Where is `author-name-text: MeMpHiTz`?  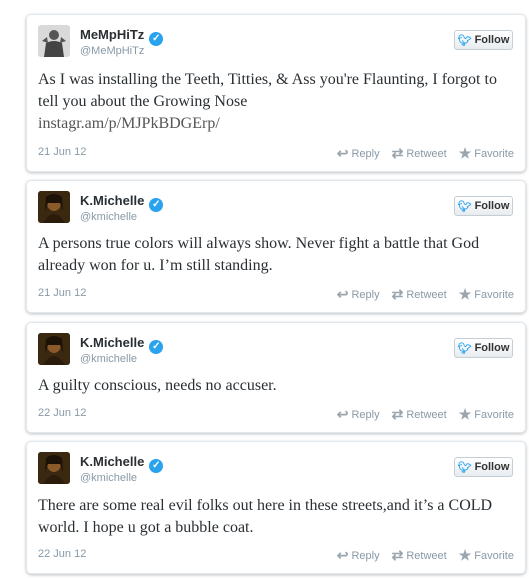
author-name-text: MeMpHiTz is located at coordinates (112, 34).